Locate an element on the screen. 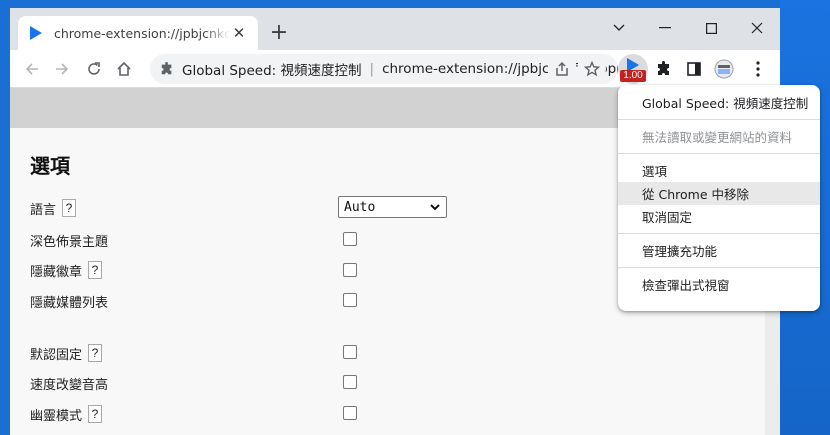  new-tab-button: + is located at coordinates (279, 33).